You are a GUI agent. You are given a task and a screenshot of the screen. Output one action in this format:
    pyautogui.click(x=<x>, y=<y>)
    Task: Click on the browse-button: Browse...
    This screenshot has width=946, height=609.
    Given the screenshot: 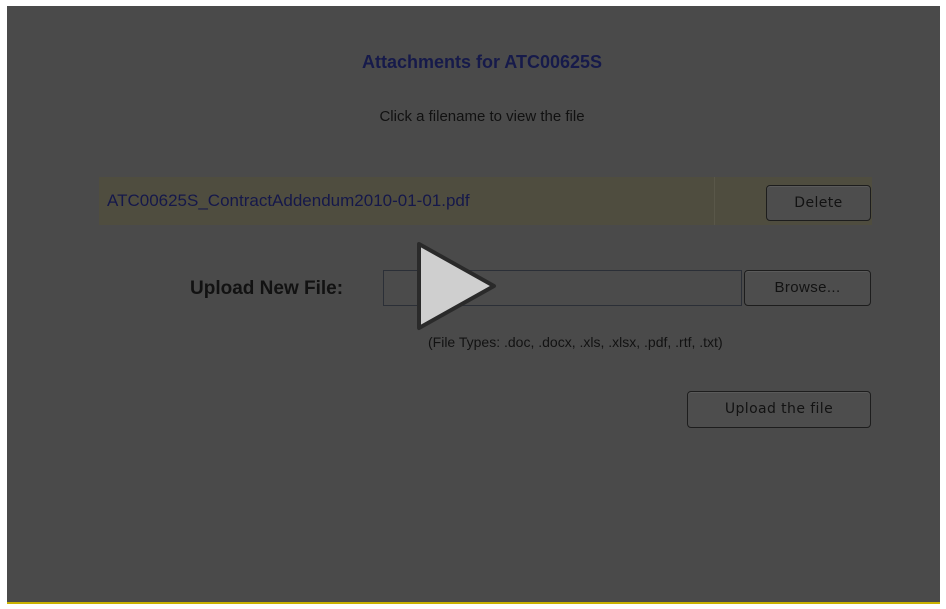 What is the action you would take?
    pyautogui.click(x=807, y=288)
    